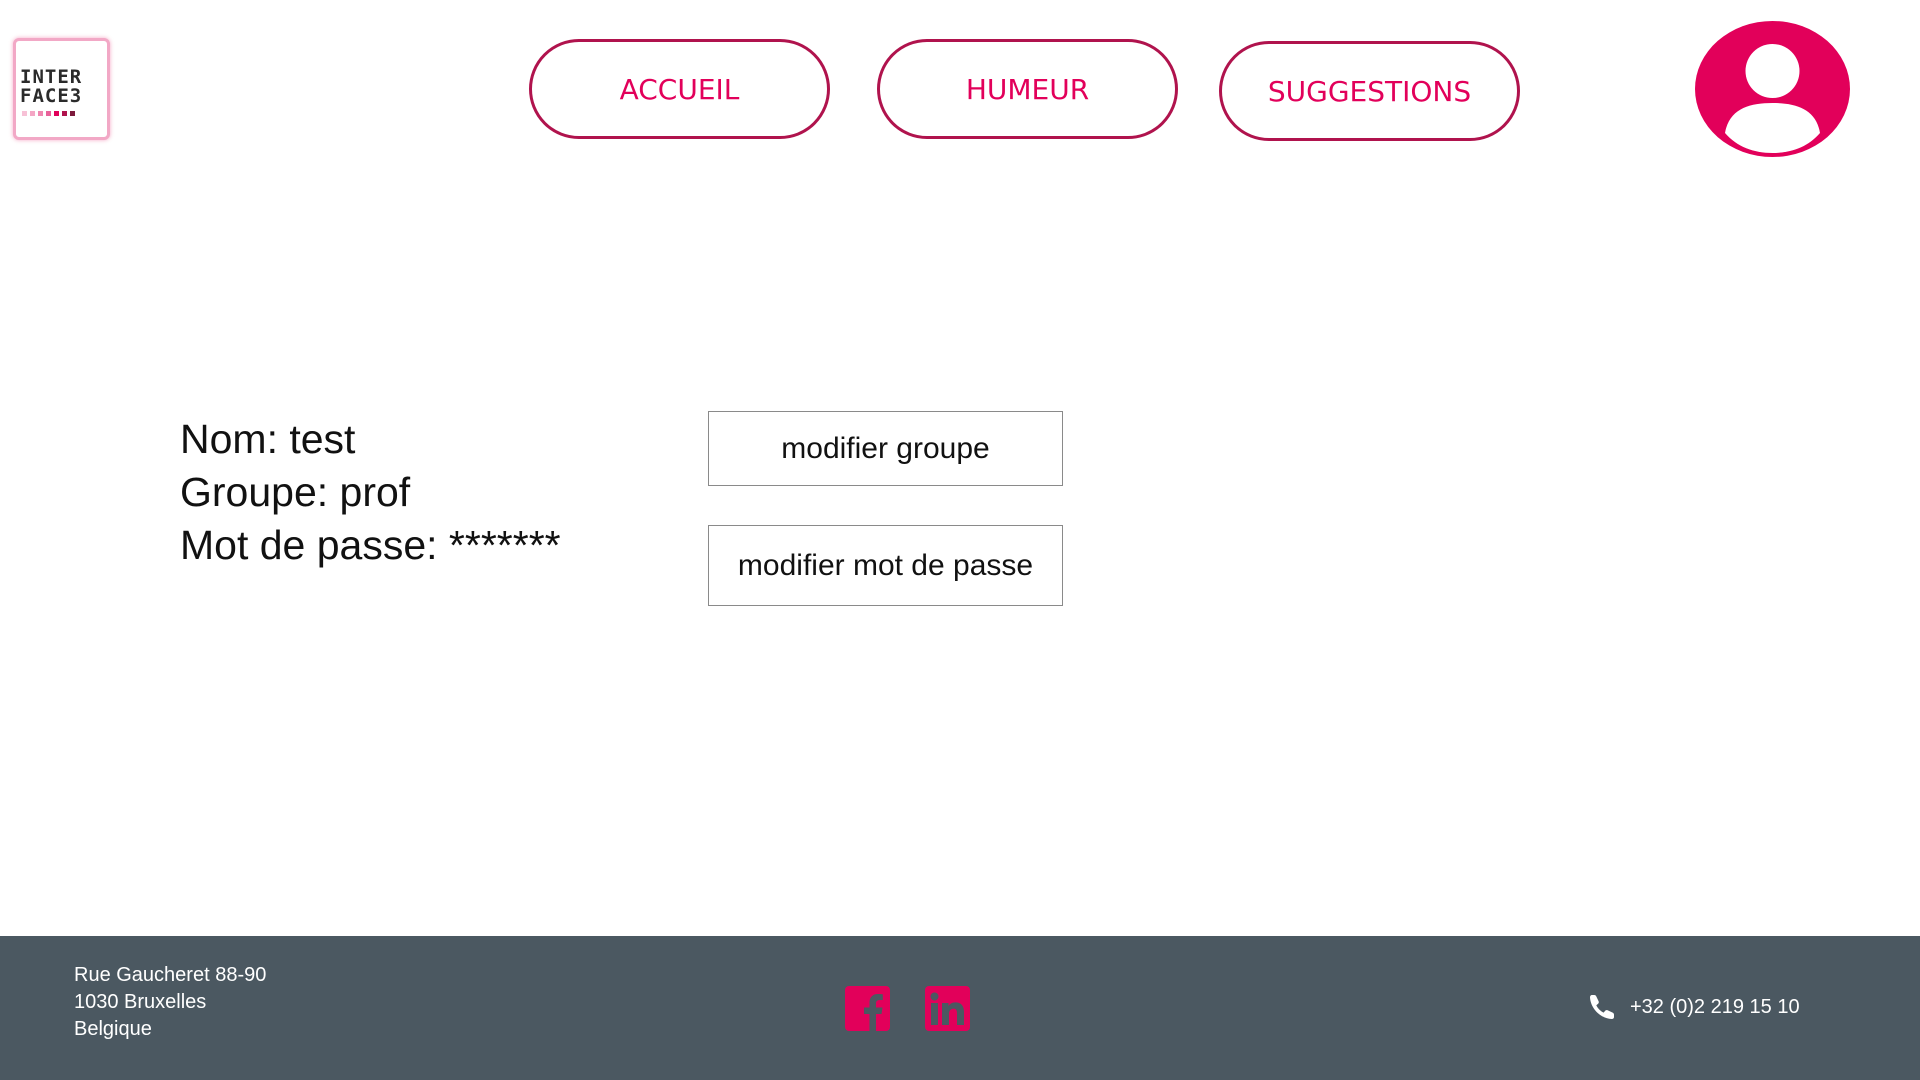 The image size is (1920, 1080). Describe the element at coordinates (1369, 91) in the screenshot. I see `nav-suggestions-button: SUGGESTIONS` at that location.